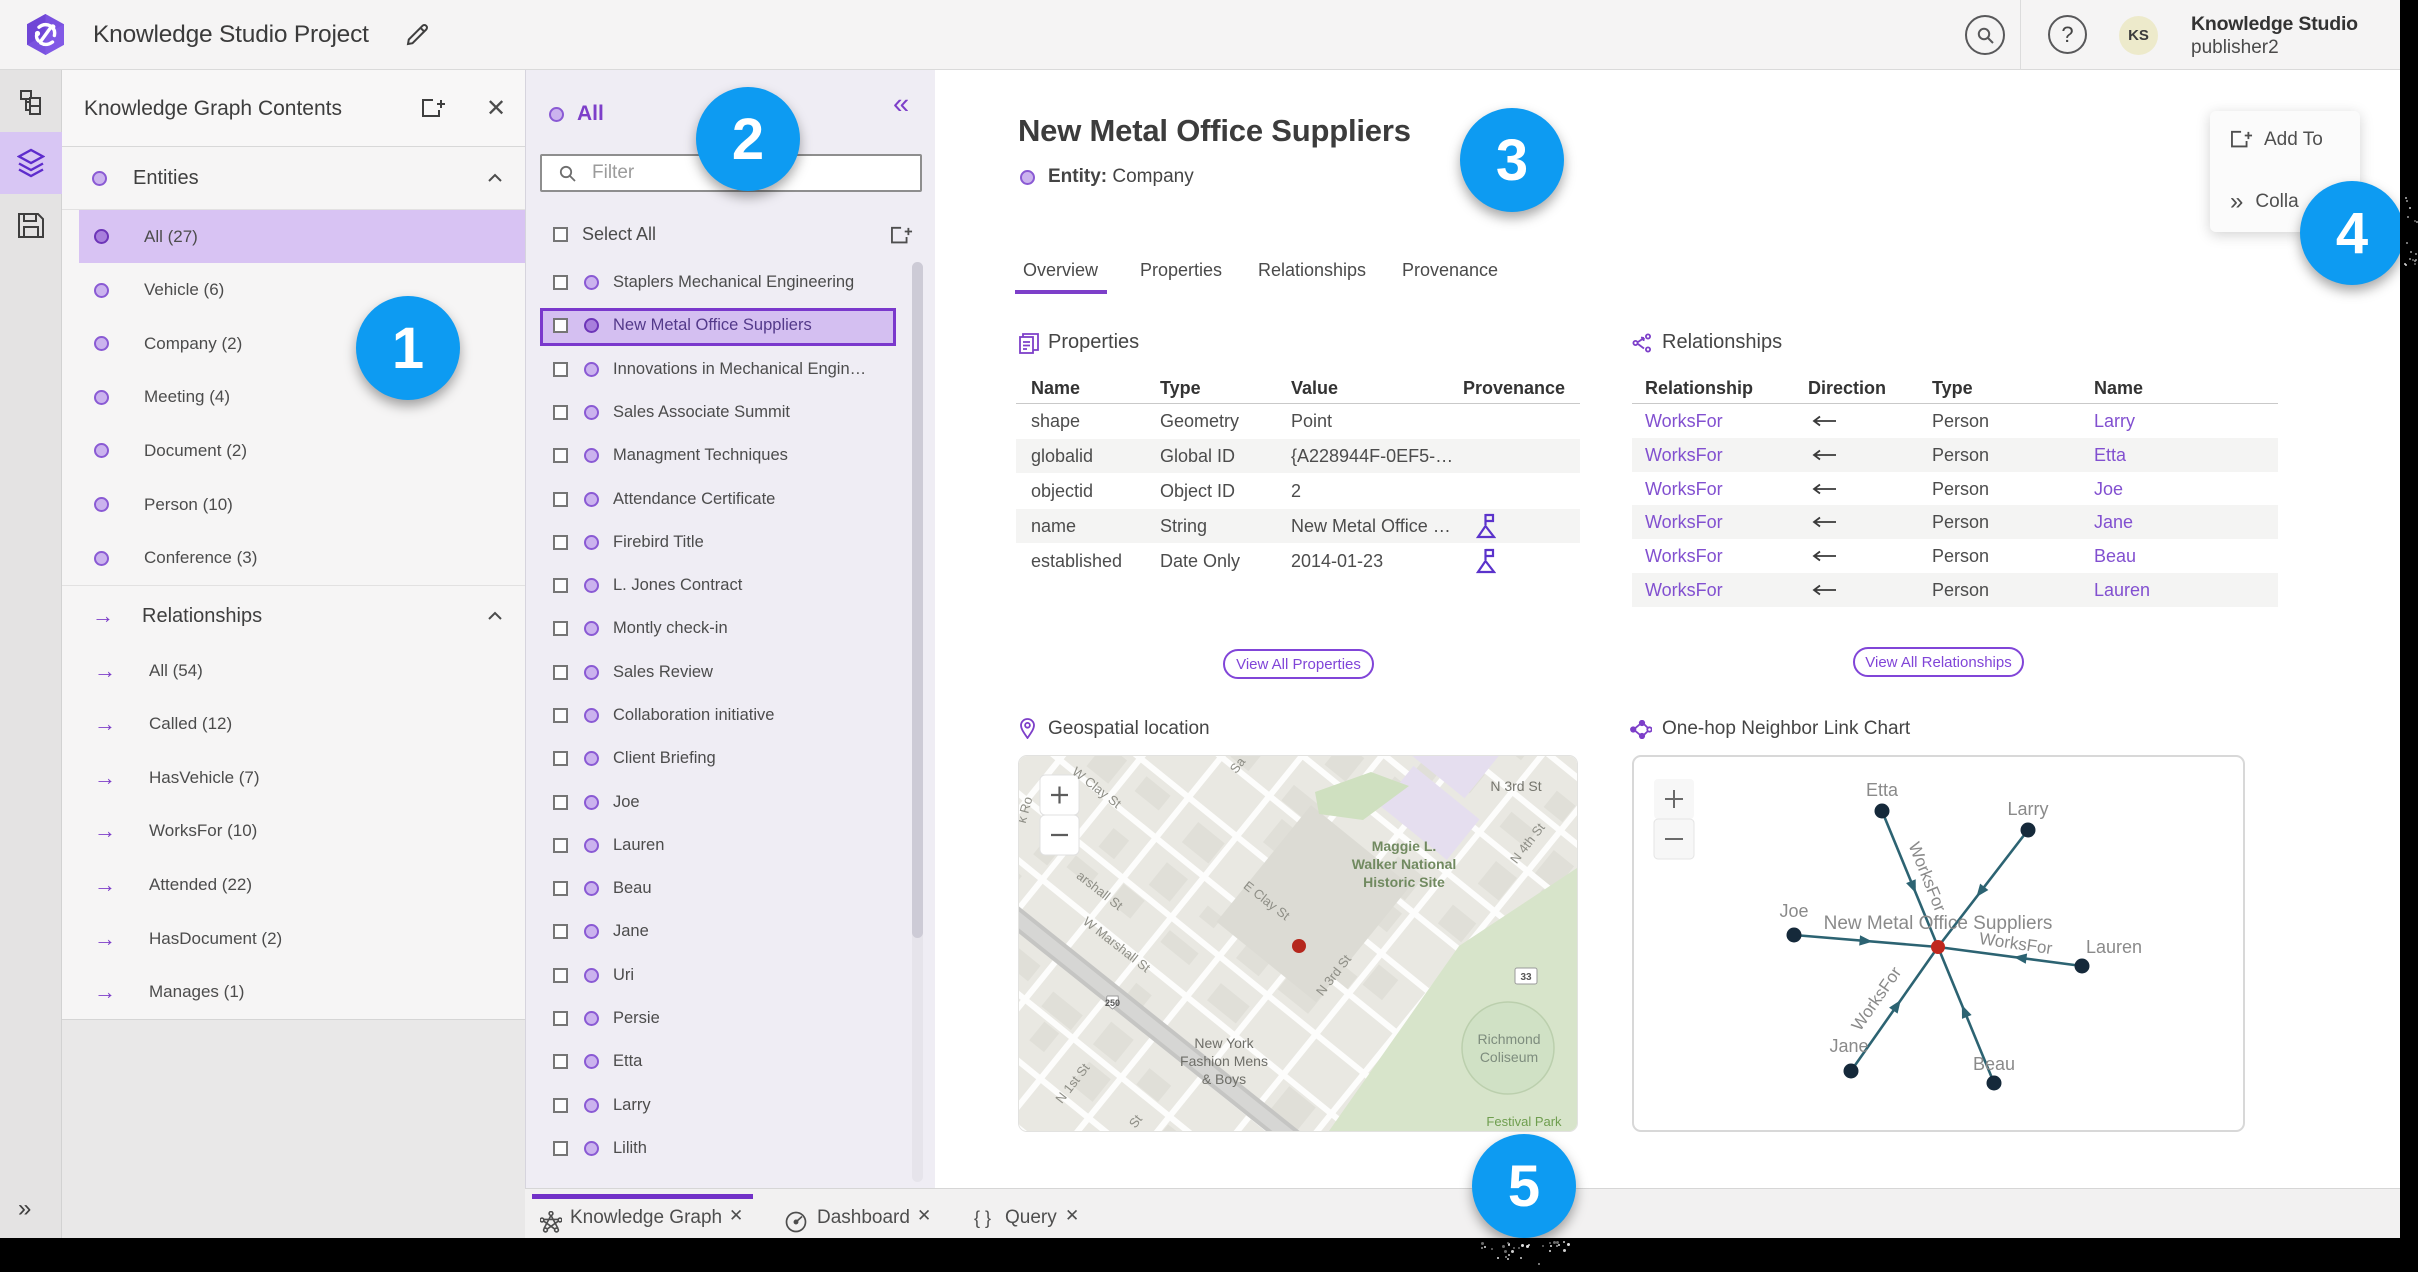  What do you see at coordinates (1224, 1043) in the screenshot?
I see `svg-text: New York` at bounding box center [1224, 1043].